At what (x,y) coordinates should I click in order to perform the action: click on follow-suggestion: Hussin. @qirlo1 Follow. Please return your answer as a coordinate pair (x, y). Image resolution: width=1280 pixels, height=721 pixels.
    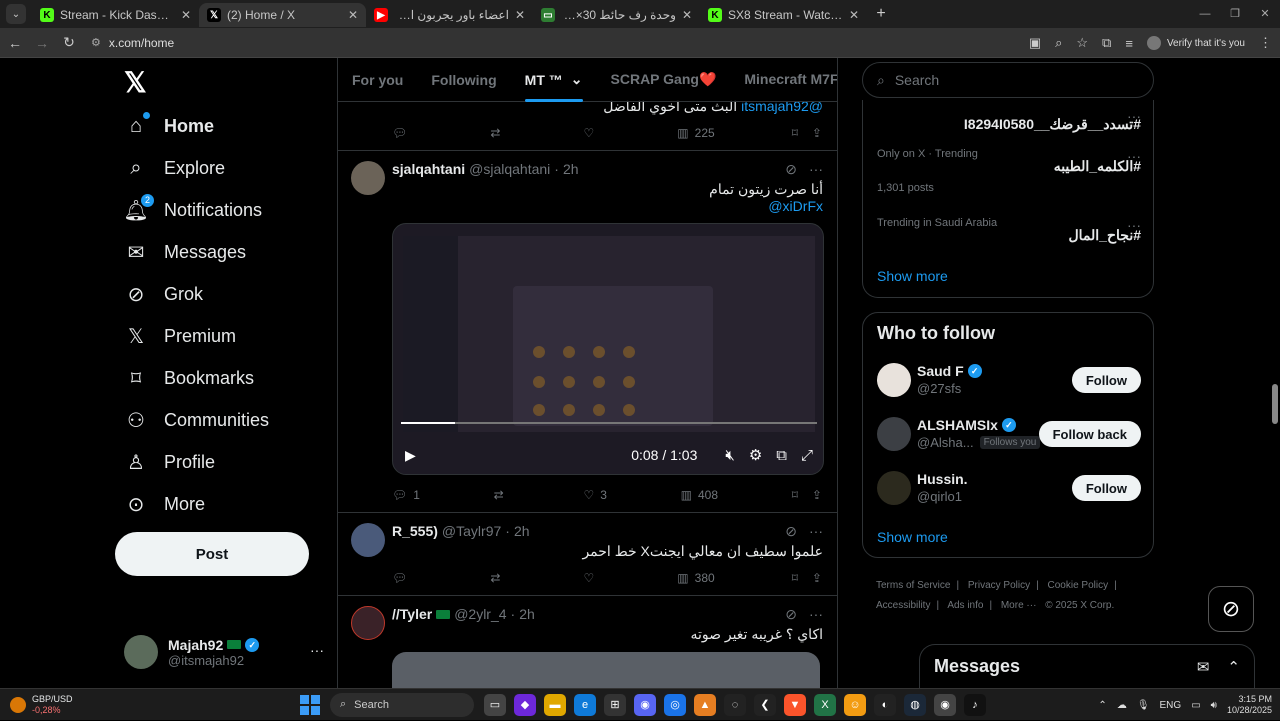
    Looking at the image, I should click on (1009, 491).